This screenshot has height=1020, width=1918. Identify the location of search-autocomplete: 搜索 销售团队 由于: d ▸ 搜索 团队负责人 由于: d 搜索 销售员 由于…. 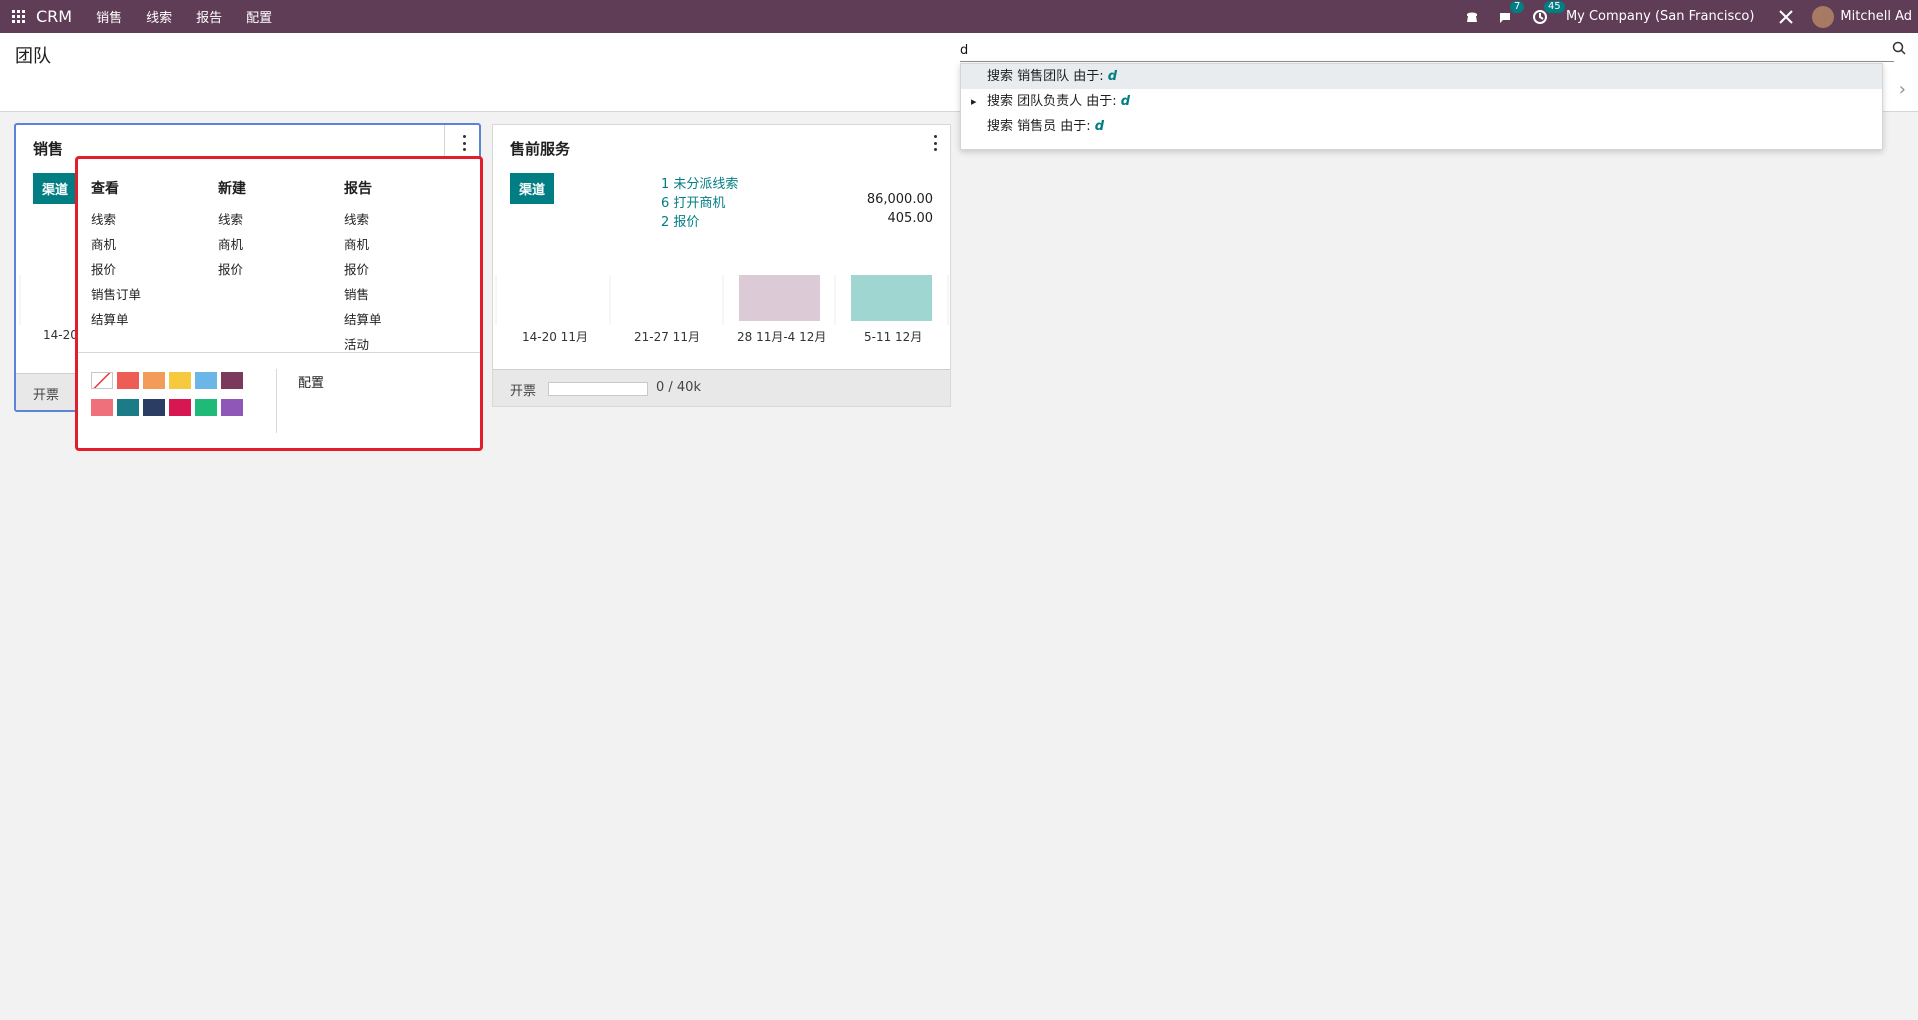
(1421, 106).